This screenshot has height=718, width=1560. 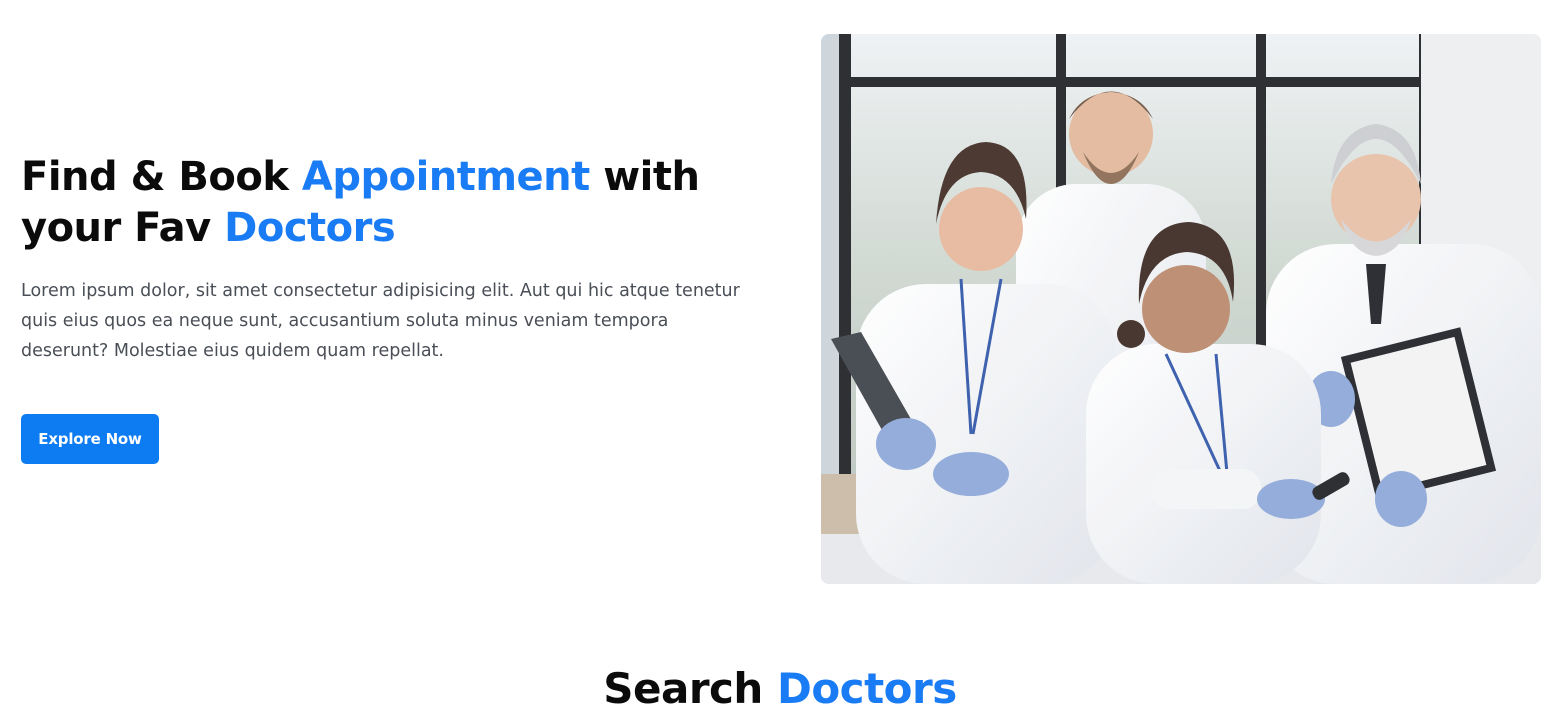 What do you see at coordinates (445, 177) in the screenshot?
I see `hero-title-accent-appointment: Appointment` at bounding box center [445, 177].